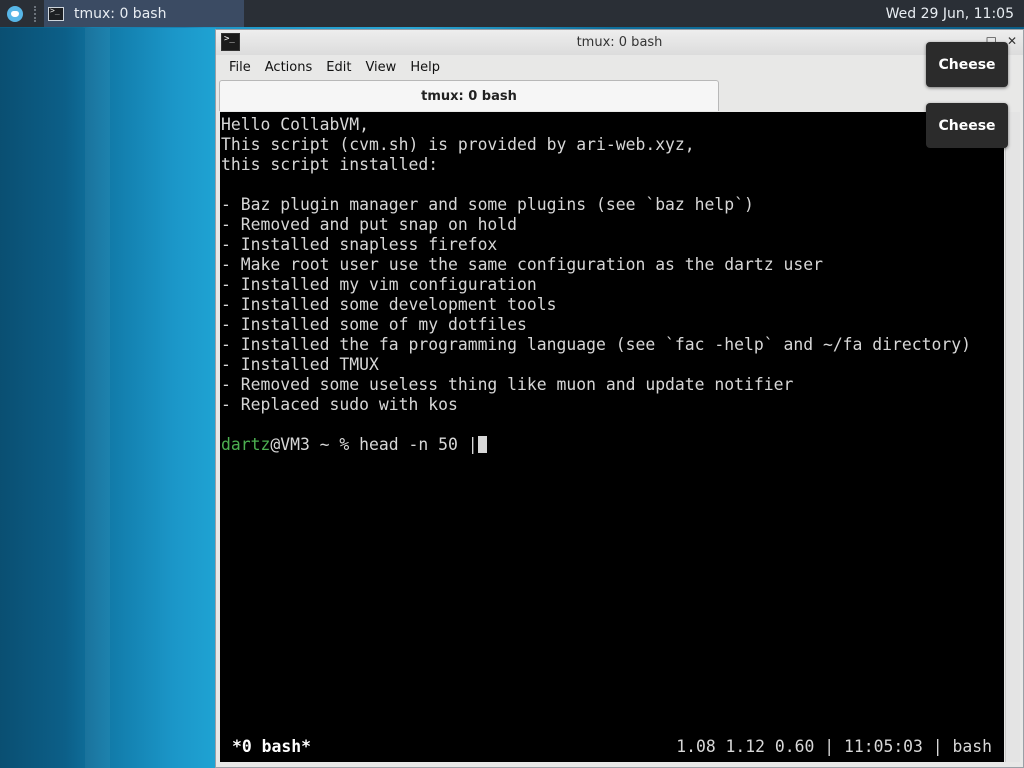  Describe the element at coordinates (369, 224) in the screenshot. I see `terminal-line: - Removed and put snap on hold` at that location.